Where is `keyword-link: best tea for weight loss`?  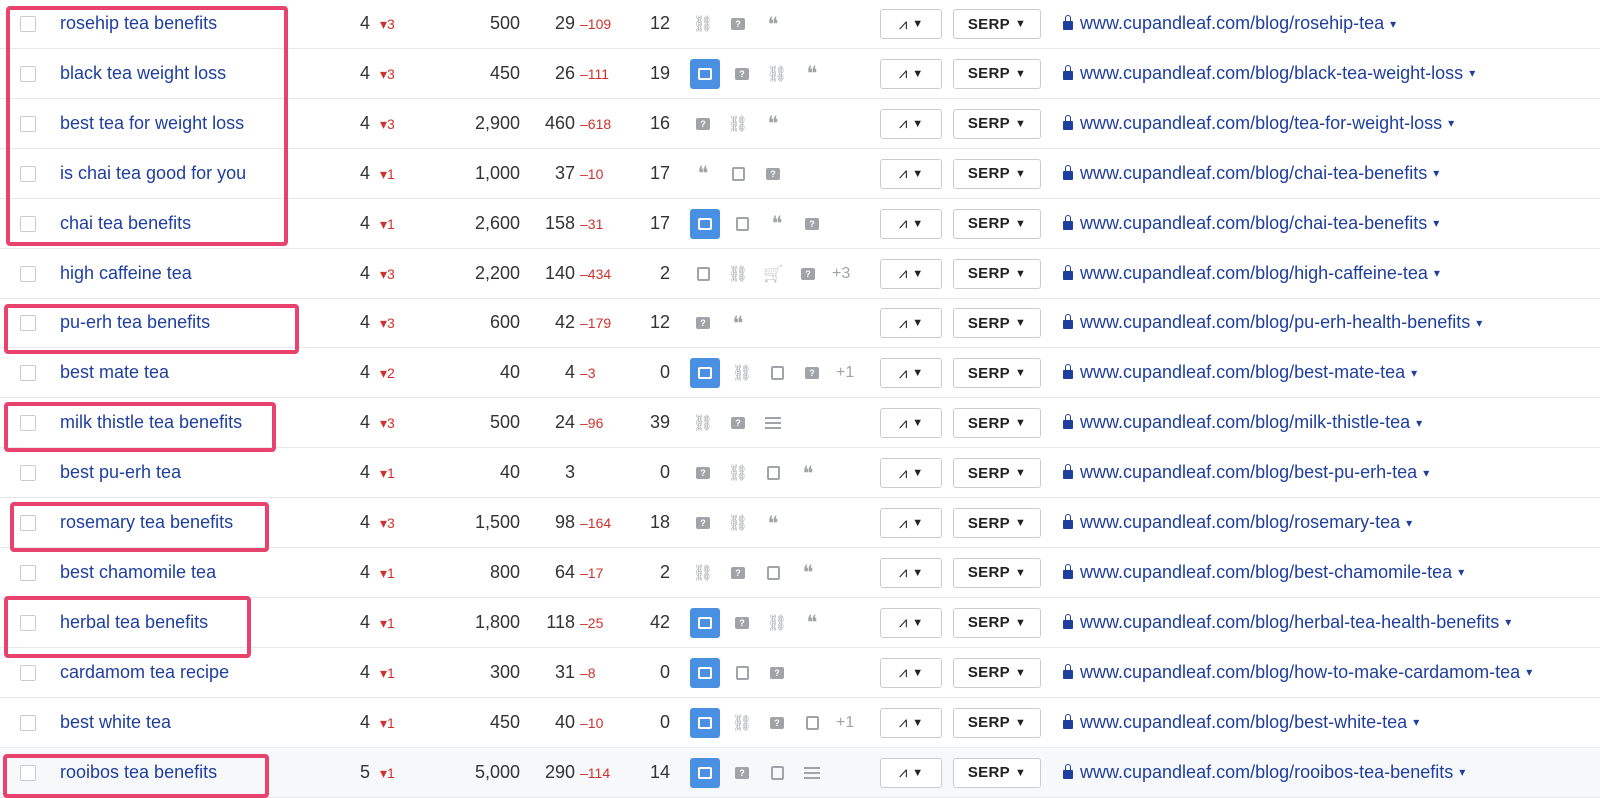
keyword-link: best tea for weight loss is located at coordinates (152, 123).